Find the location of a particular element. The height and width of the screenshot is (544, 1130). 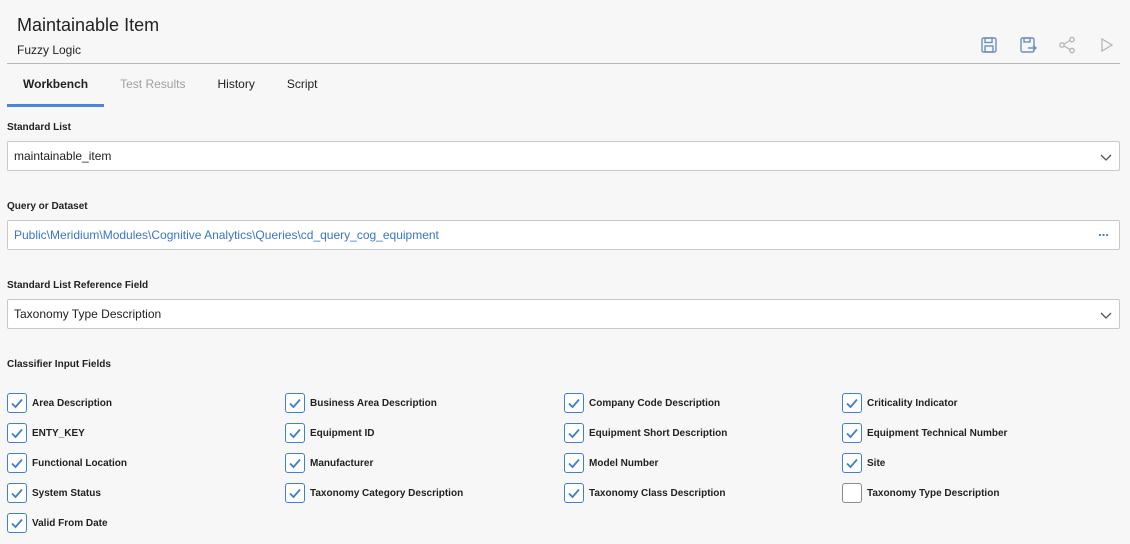

classifier-field-checkbox: Manufacturer is located at coordinates (329, 463).